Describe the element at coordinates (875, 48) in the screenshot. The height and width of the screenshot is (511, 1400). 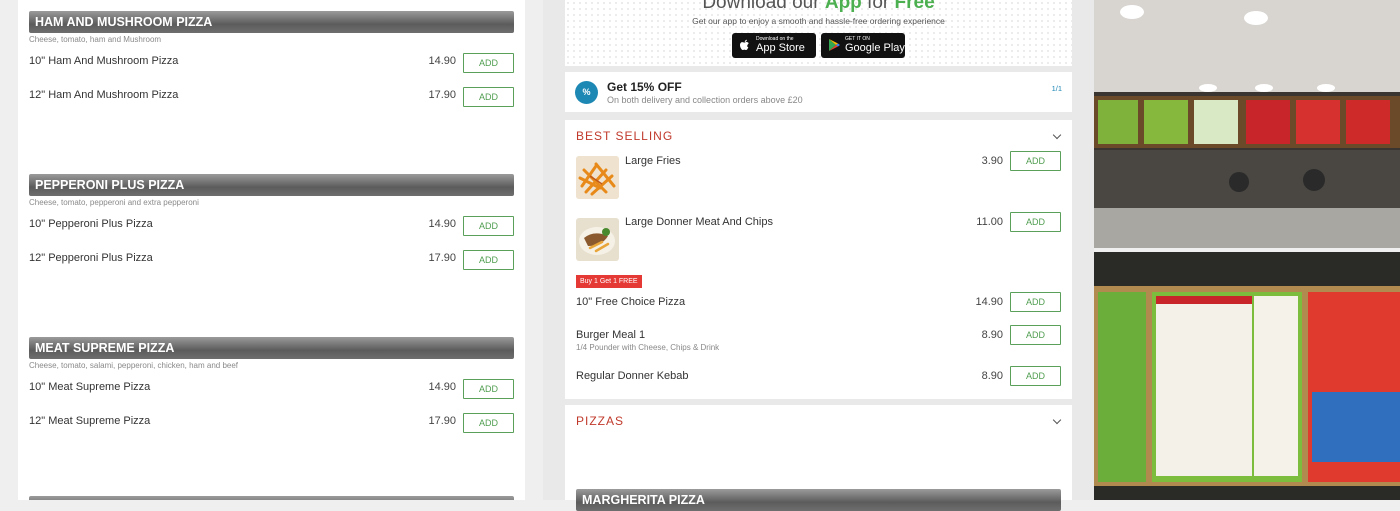
I see `google-play-label: Google Play` at that location.